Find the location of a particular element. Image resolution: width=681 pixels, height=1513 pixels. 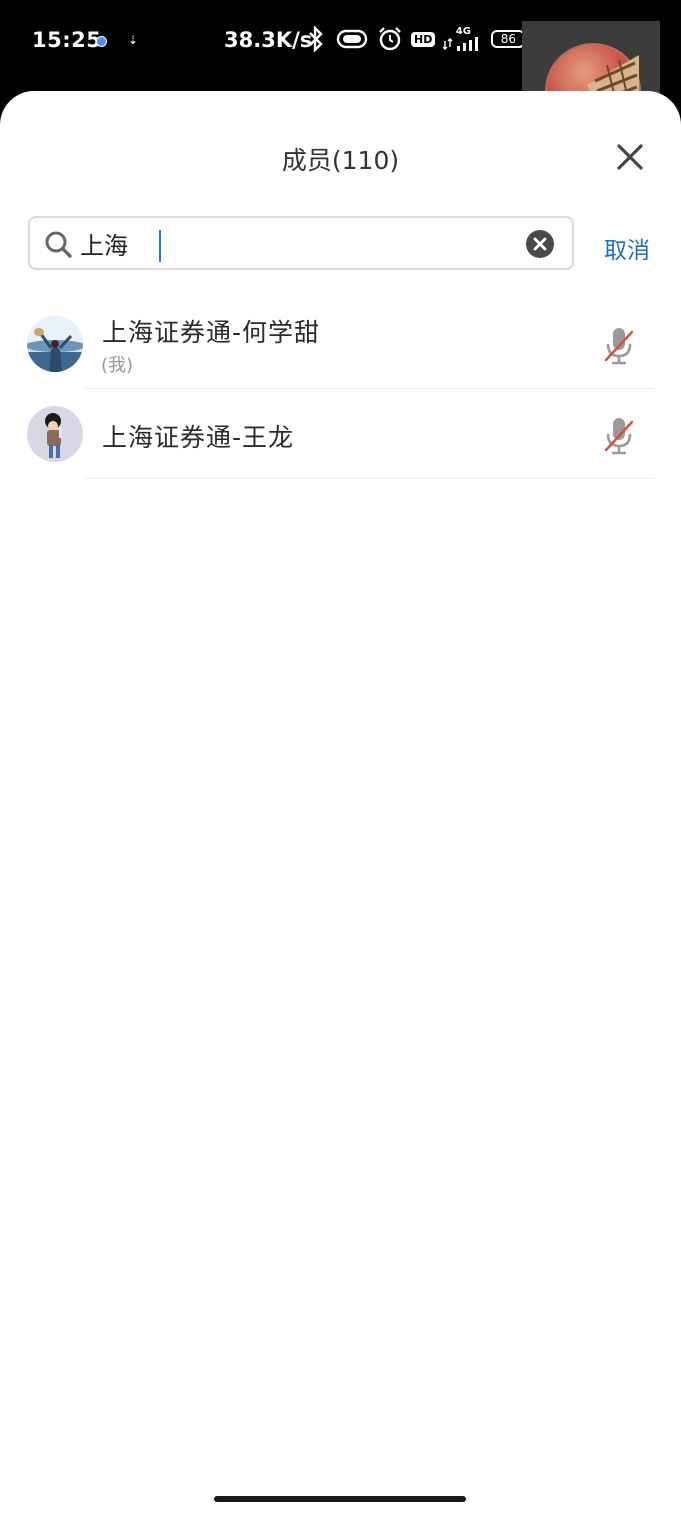

bluetooth-icon is located at coordinates (316, 39).